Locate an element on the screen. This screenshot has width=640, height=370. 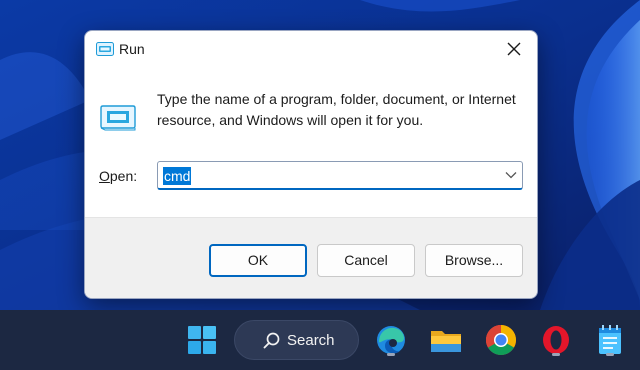
ok-button: OK is located at coordinates (258, 260).